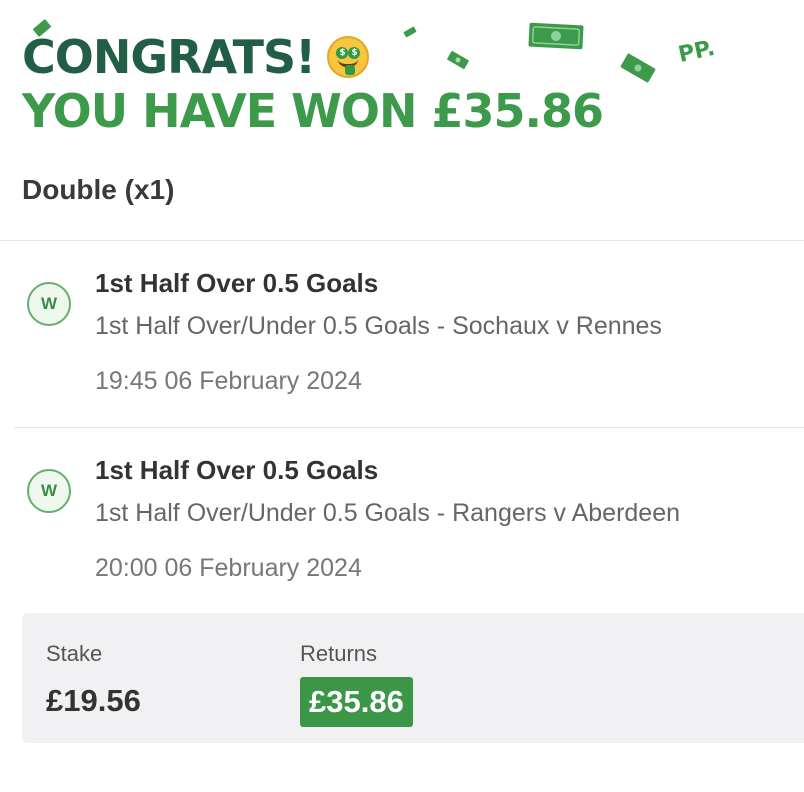  Describe the element at coordinates (339, 653) in the screenshot. I see `returns-label: Returns` at that location.